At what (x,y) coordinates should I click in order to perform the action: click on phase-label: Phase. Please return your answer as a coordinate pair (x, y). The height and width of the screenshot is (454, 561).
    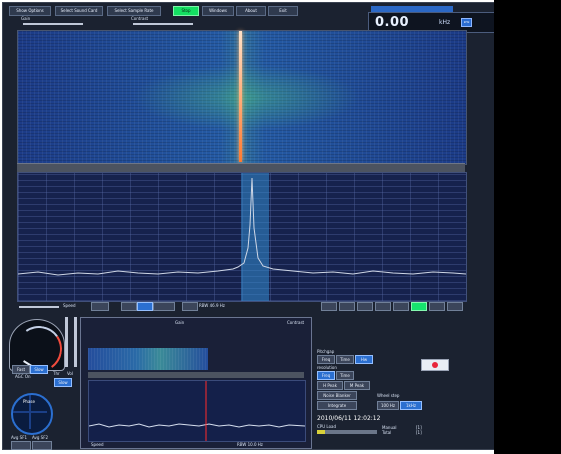
    Looking at the image, I should click on (29, 401).